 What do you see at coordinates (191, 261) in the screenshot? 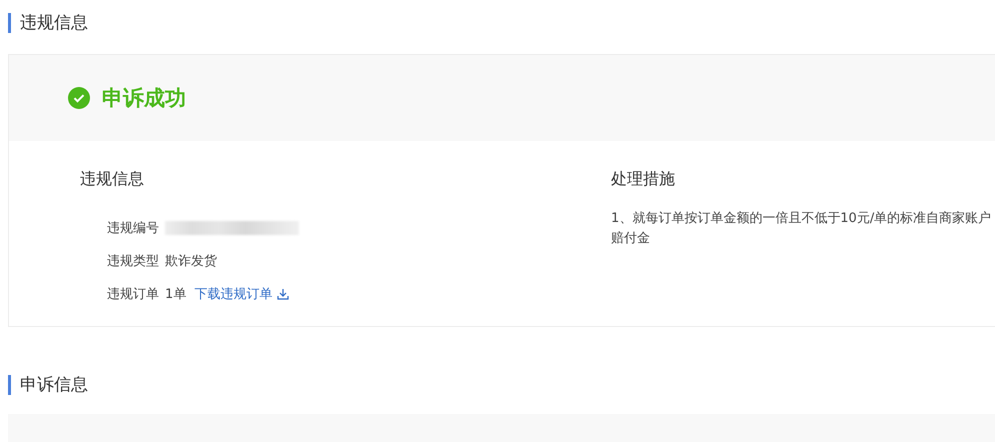
I see `field-value: 欺诈发货` at bounding box center [191, 261].